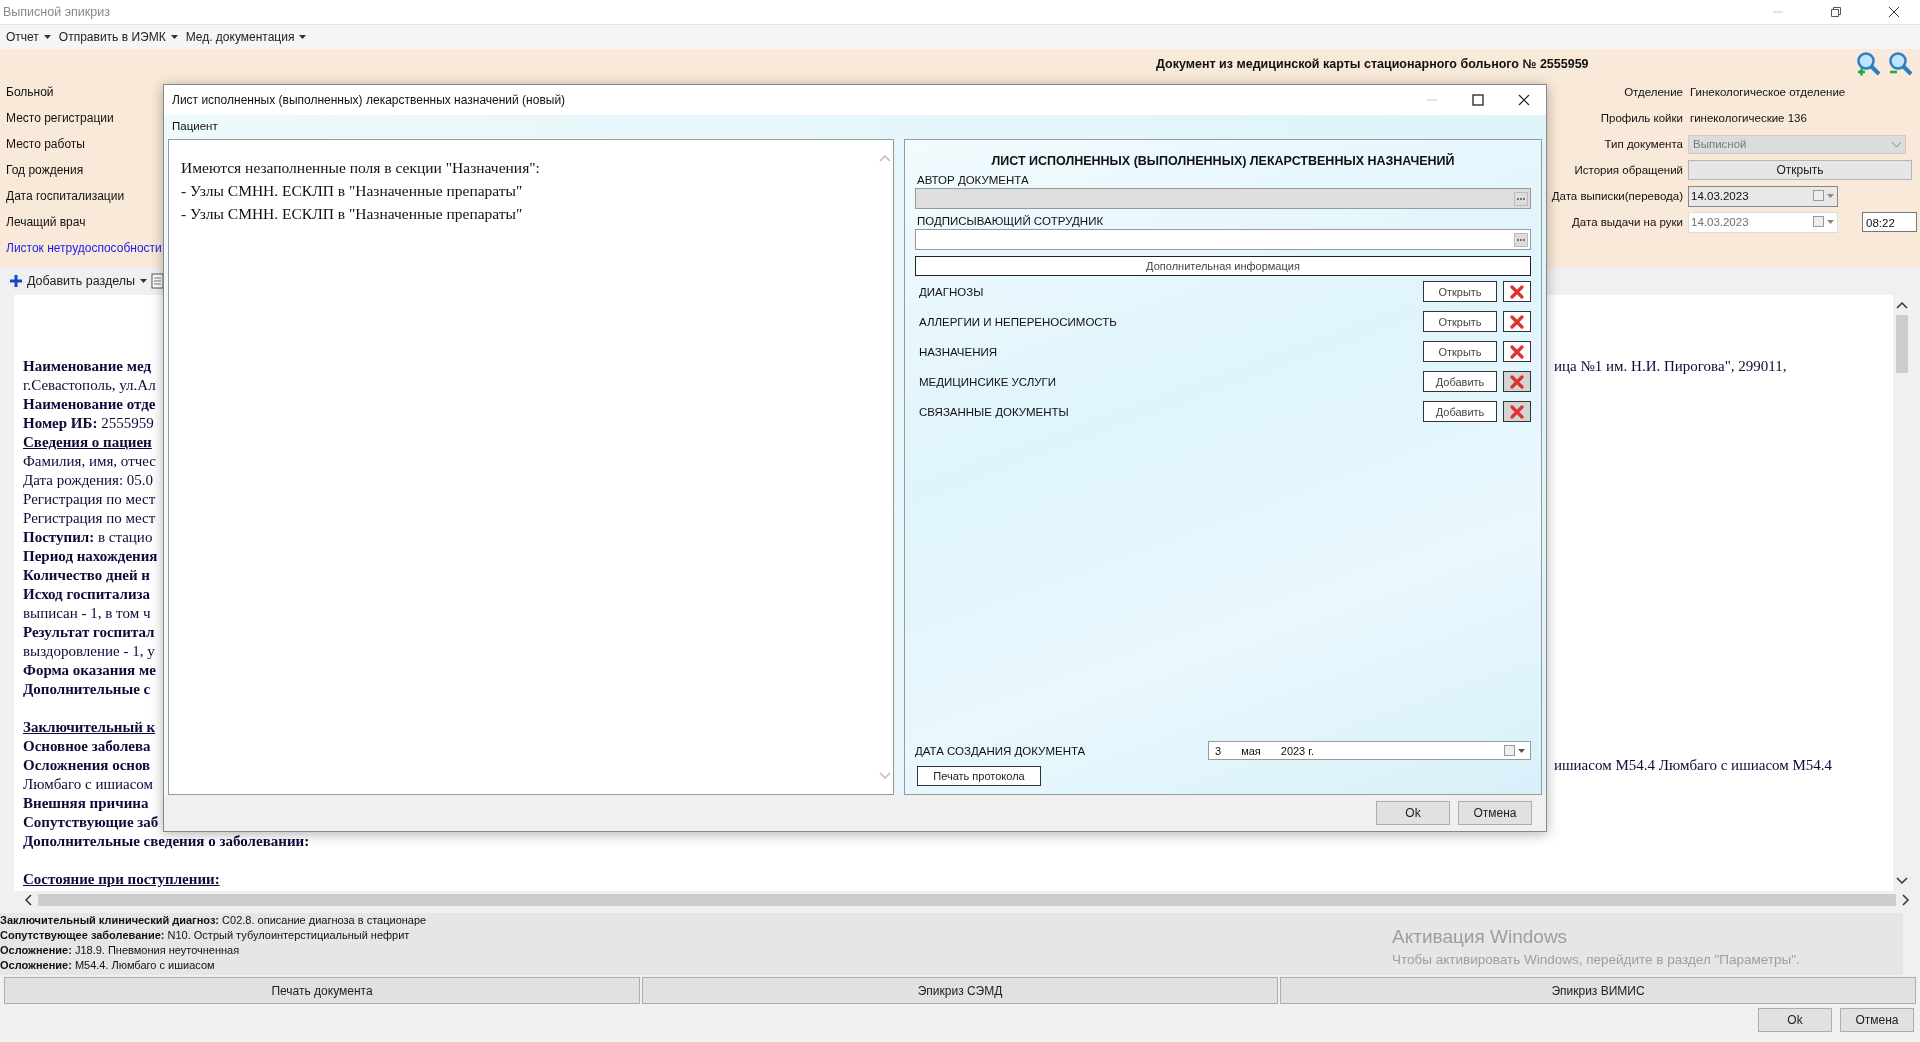 This screenshot has height=1042, width=1920. Describe the element at coordinates (1223, 161) in the screenshot. I see `form-title: ЛИСТ ИСПОЛНЕННЫХ (ВЫПОЛНЕННЫХ) ЛЕКАРСТВЕННЫХ НАЗНАЧЕНИЙ` at that location.